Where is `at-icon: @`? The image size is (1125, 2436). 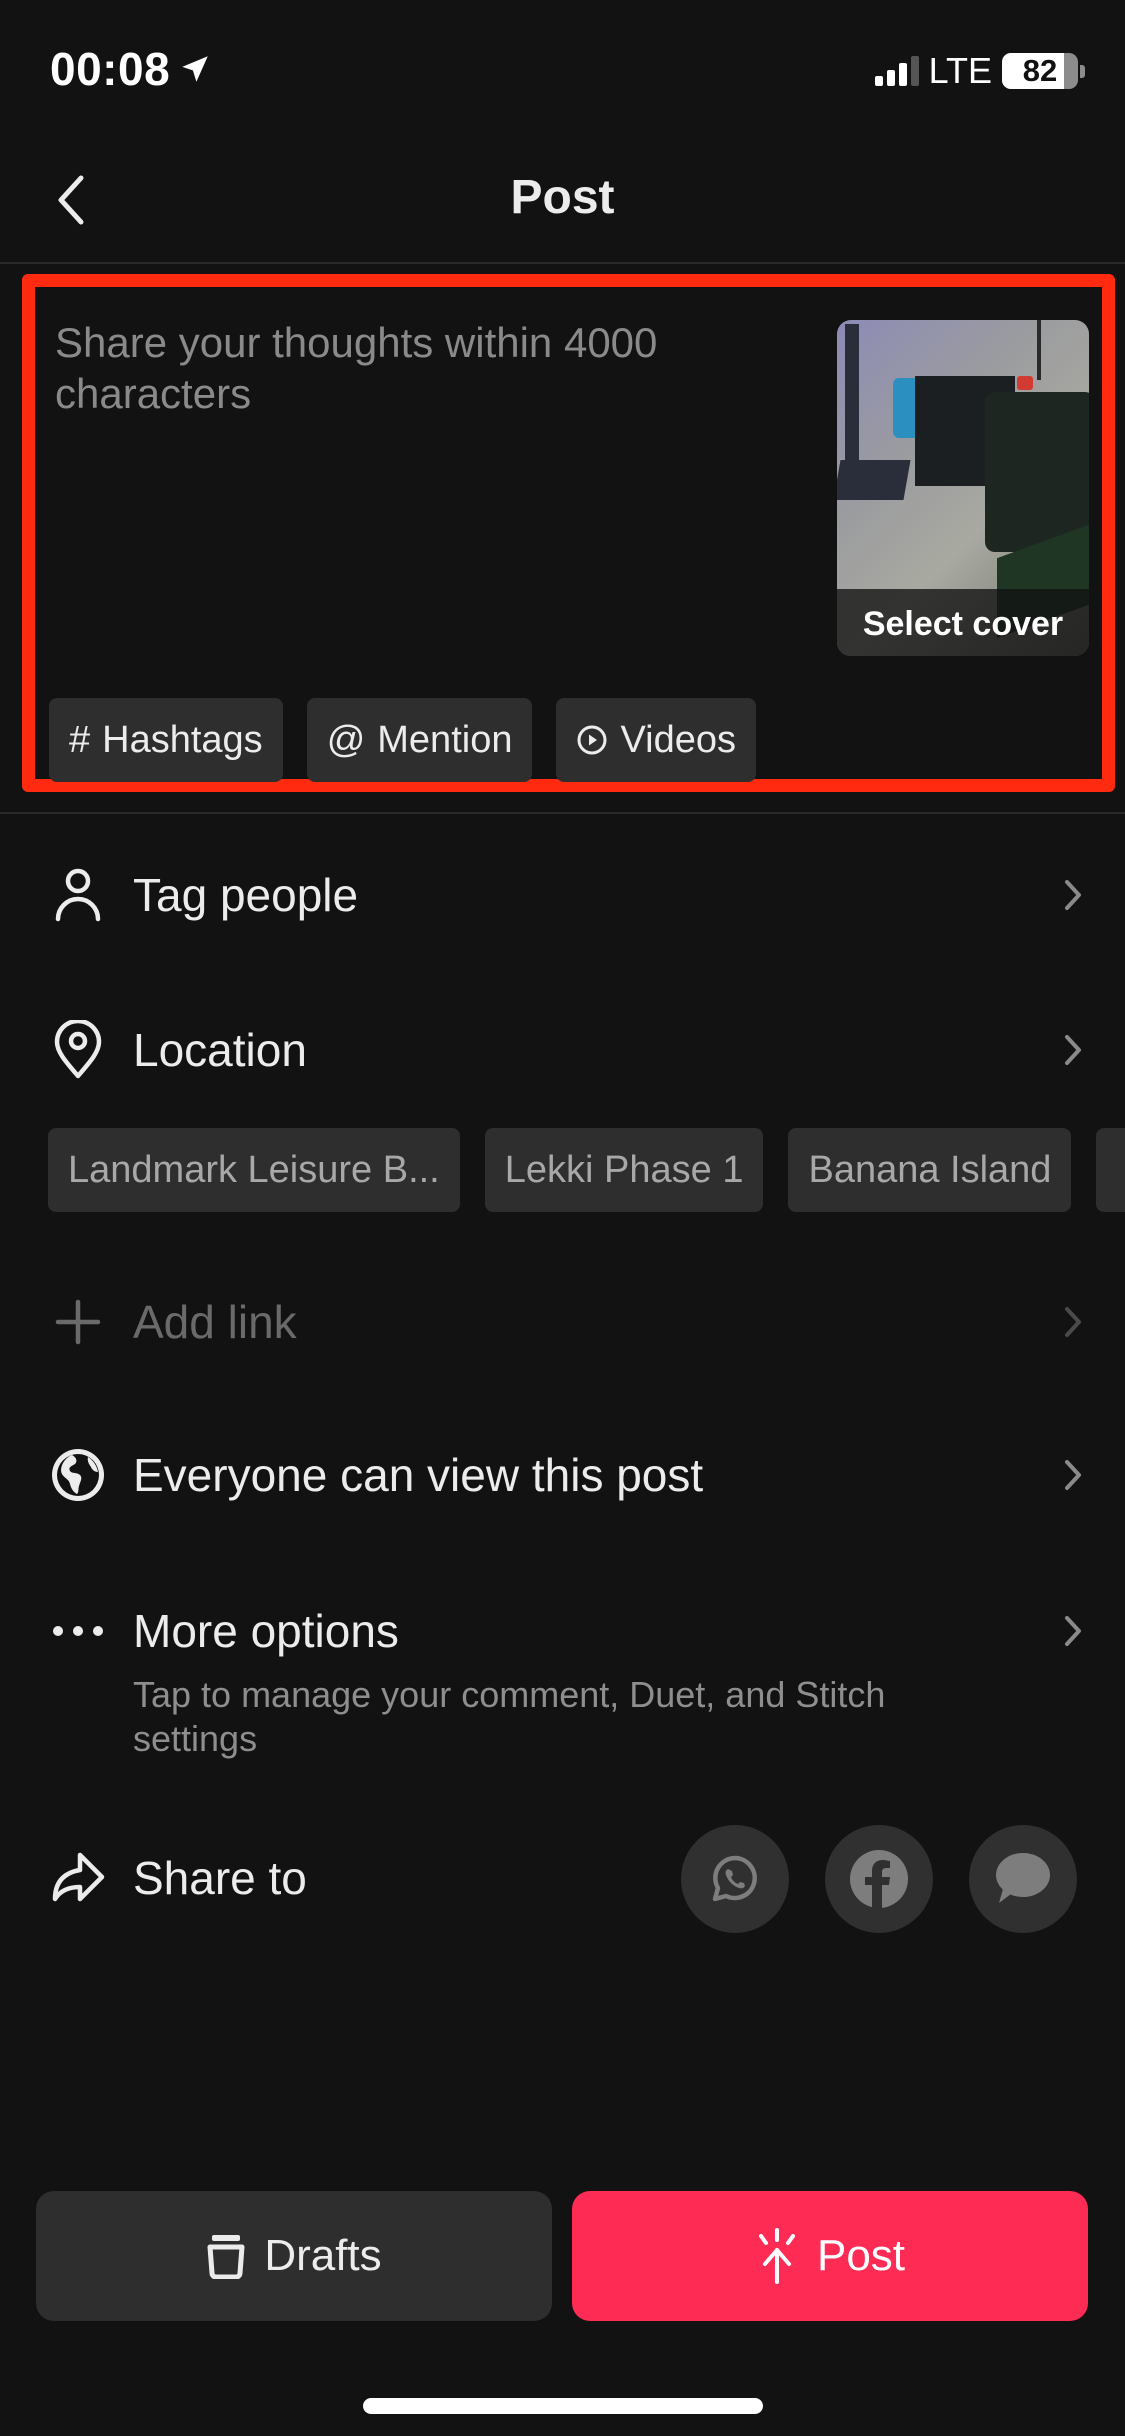 at-icon: @ is located at coordinates (346, 739).